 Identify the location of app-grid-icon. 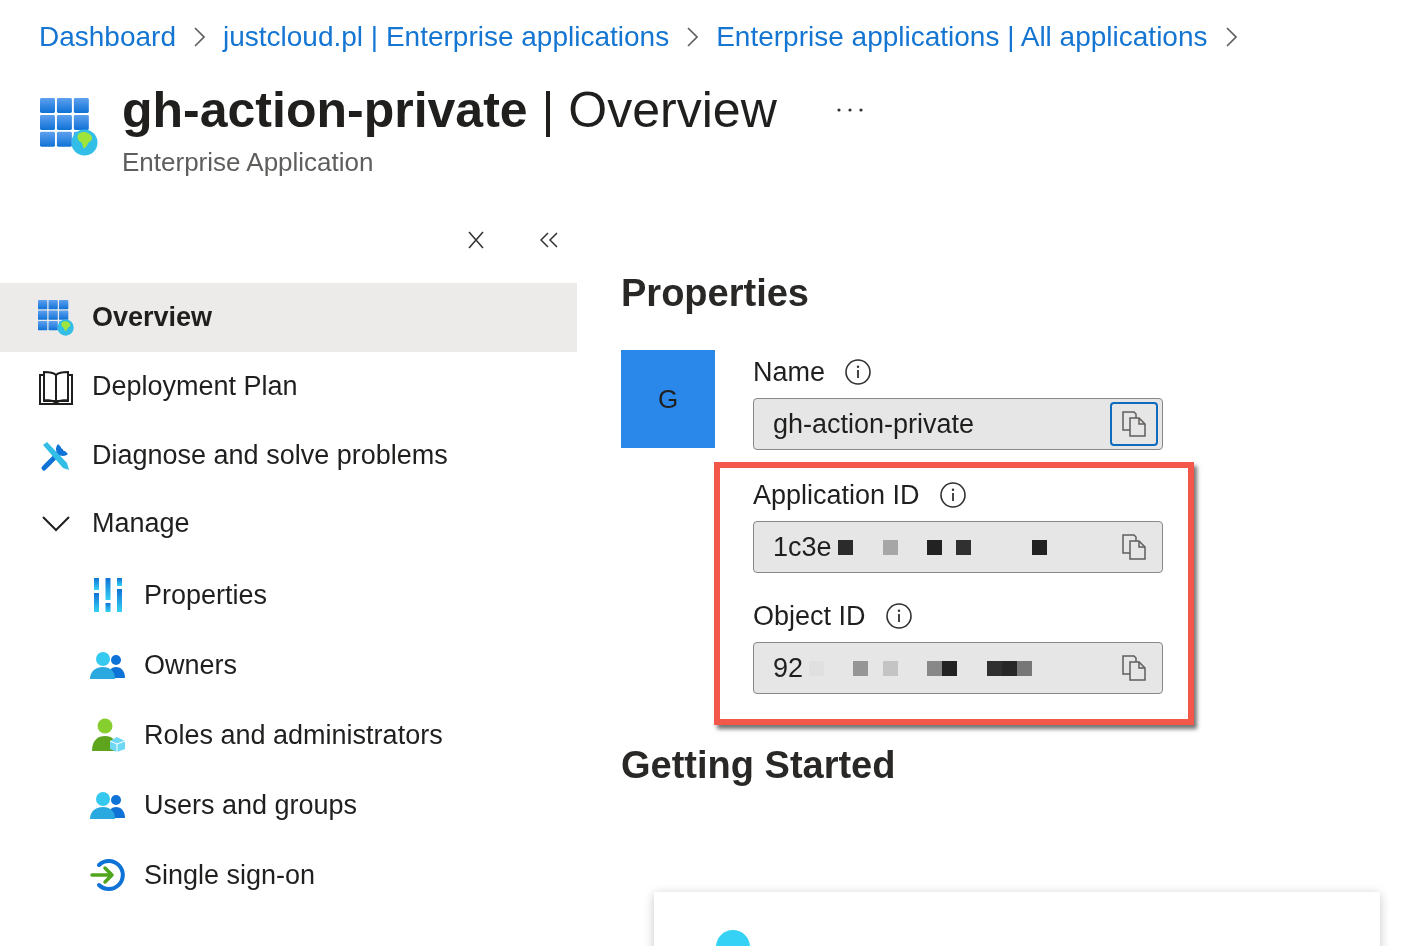
(56, 317).